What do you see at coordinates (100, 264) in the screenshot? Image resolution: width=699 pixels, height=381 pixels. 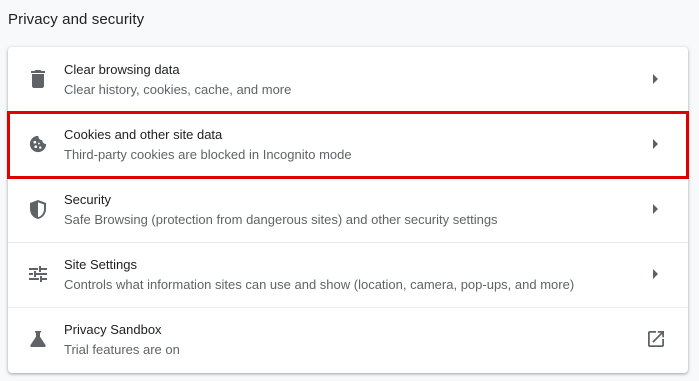 I see `row-label: Site Settings` at bounding box center [100, 264].